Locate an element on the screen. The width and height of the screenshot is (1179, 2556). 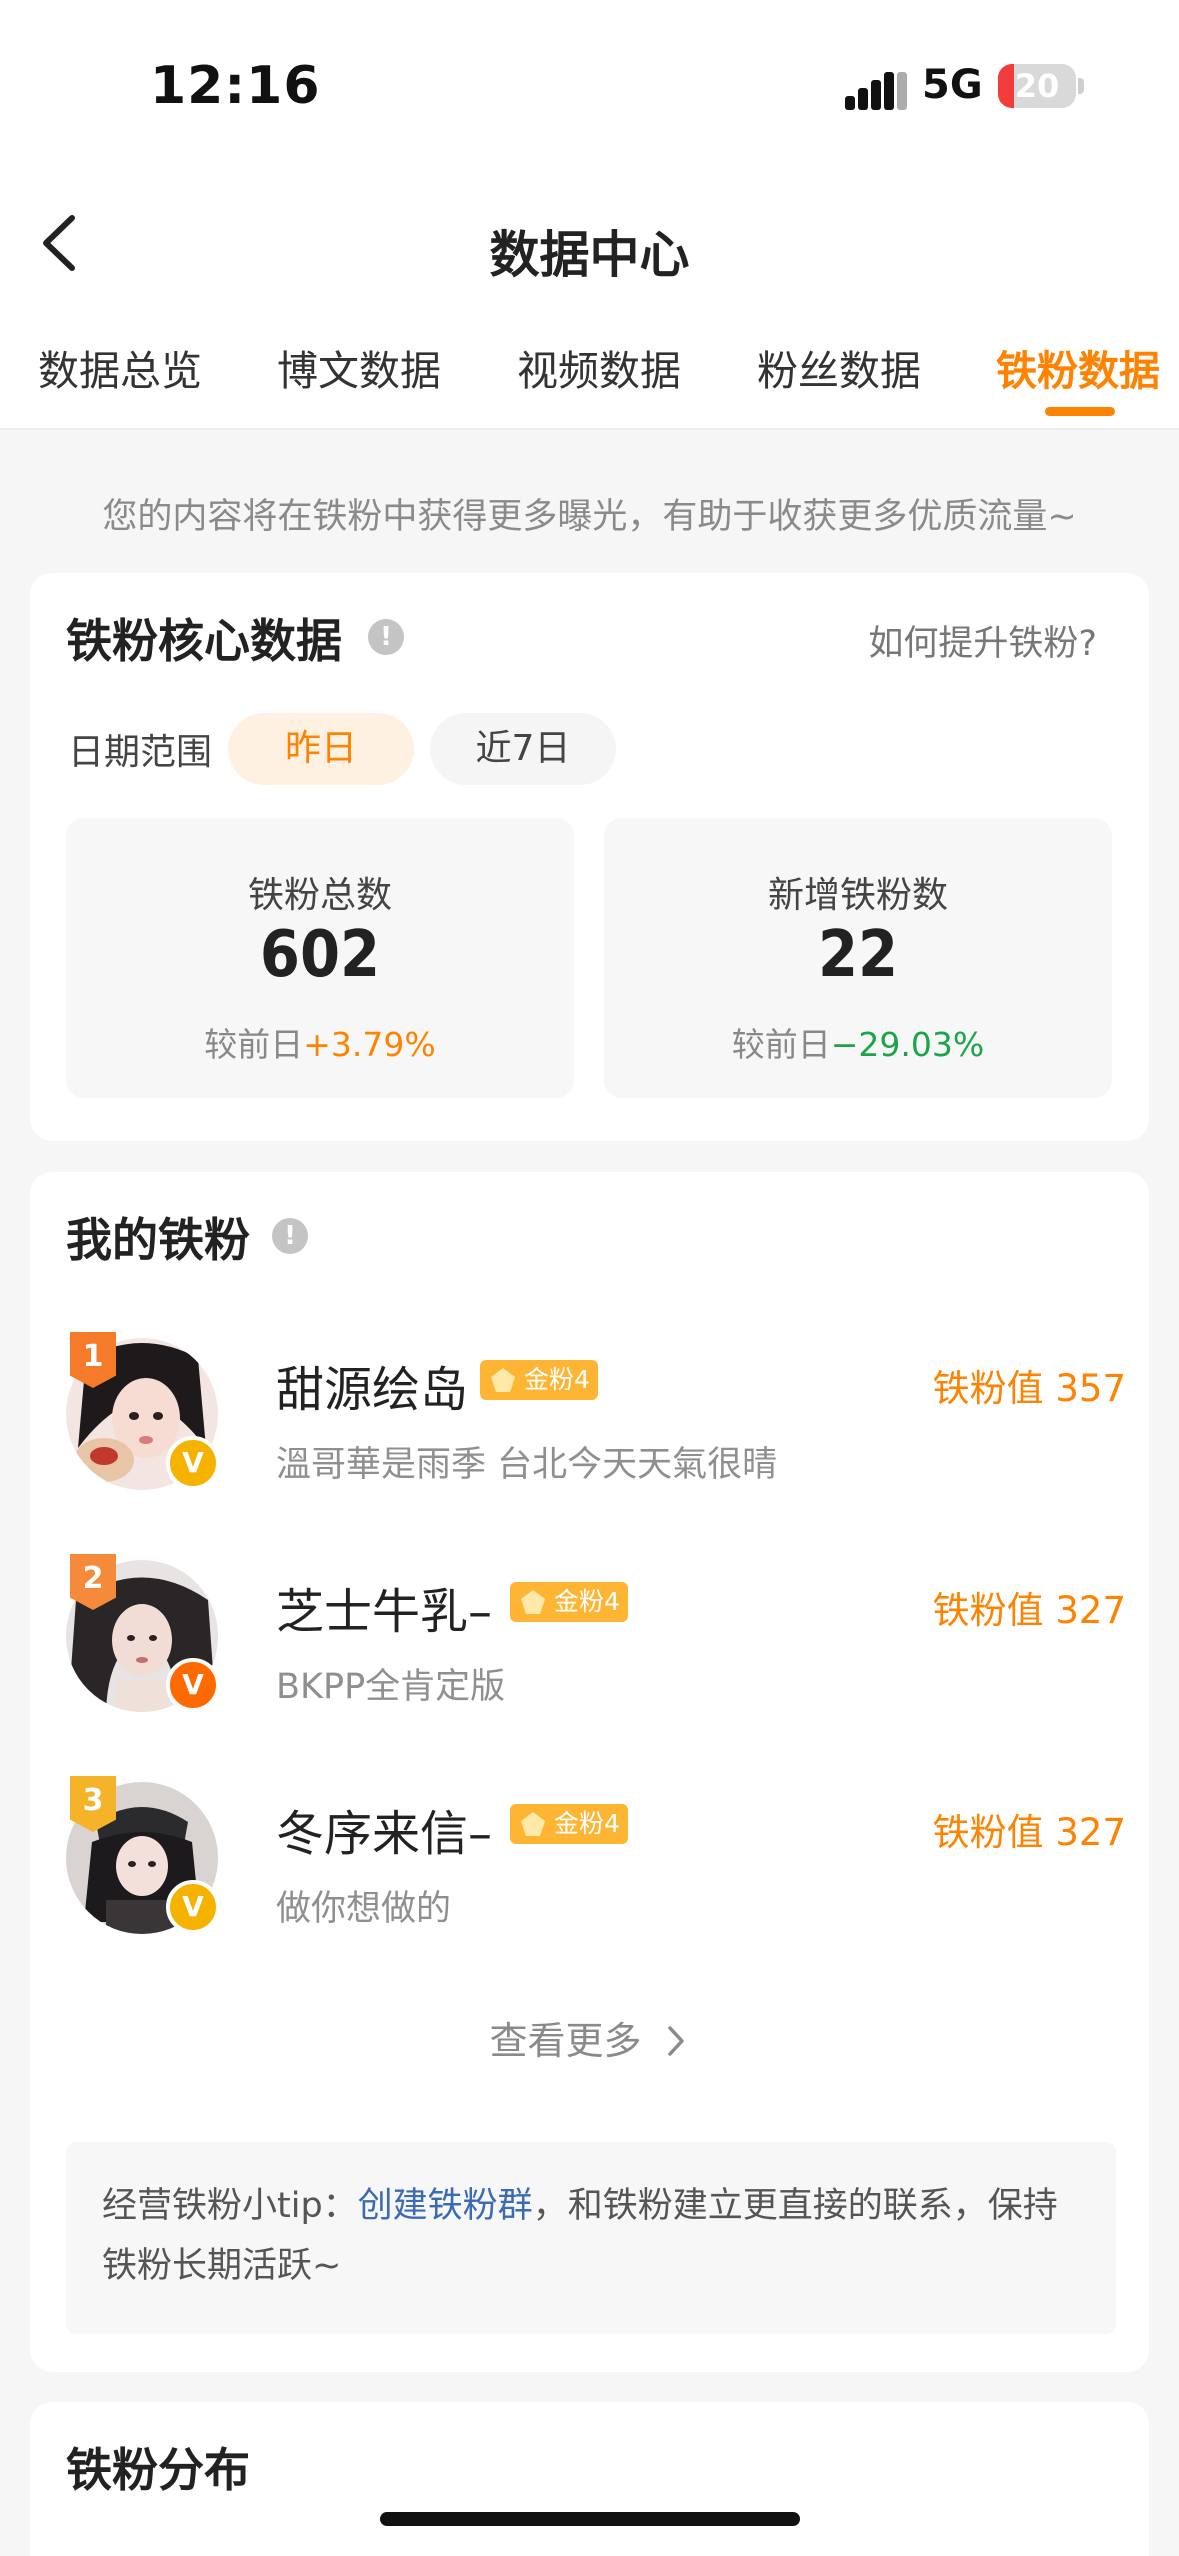
status-bar: 12:16 5G 20 is located at coordinates (589, 85).